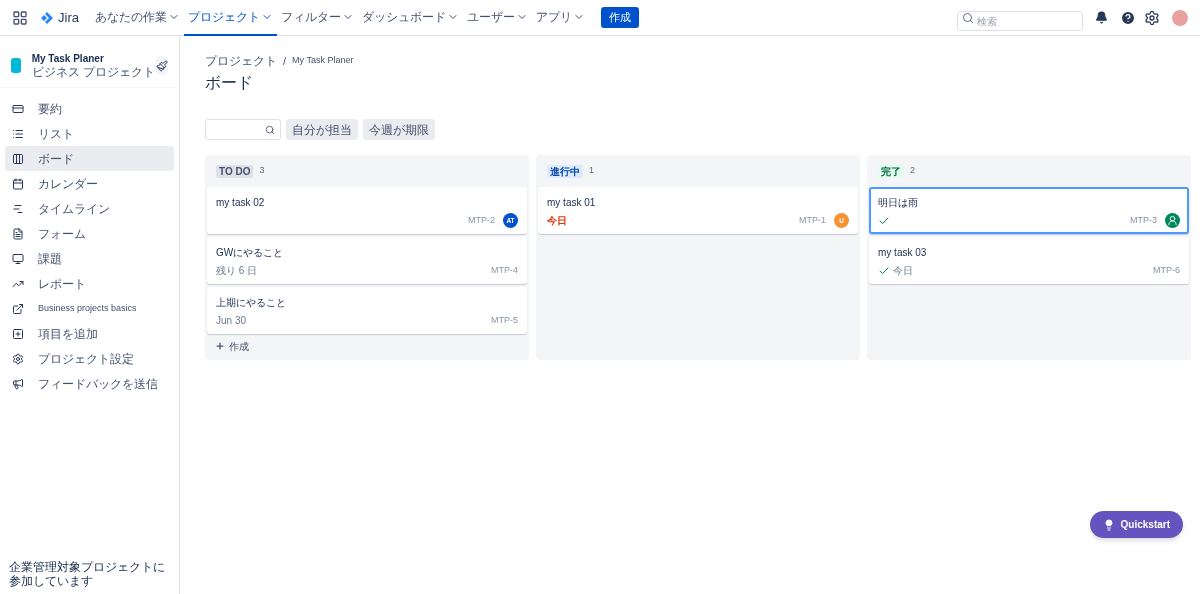 The image size is (1200, 594). Describe the element at coordinates (18, 308) in the screenshot. I see `external-link-icon` at that location.